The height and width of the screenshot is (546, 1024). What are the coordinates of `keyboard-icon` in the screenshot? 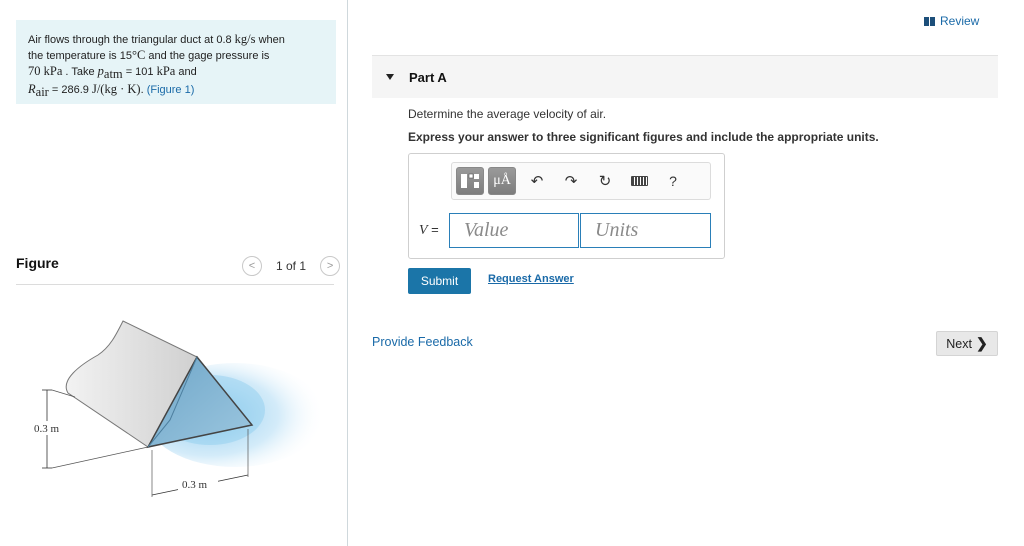 It's located at (639, 181).